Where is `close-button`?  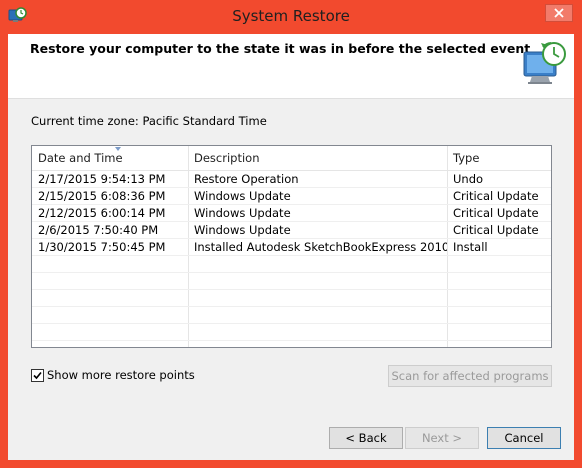
close-button is located at coordinates (559, 13).